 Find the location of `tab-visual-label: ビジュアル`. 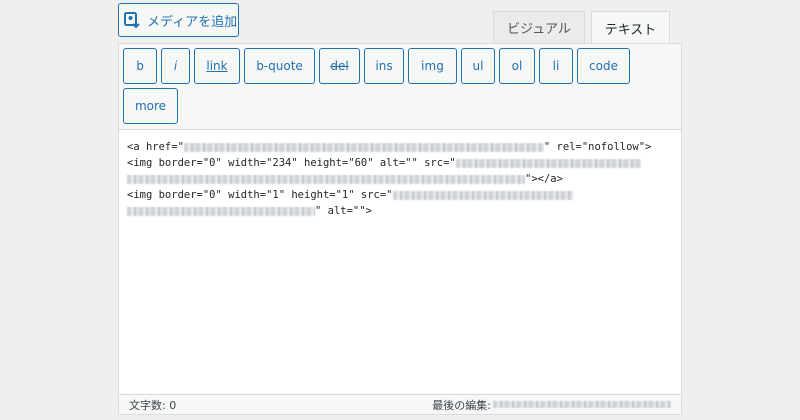

tab-visual-label: ビジュアル is located at coordinates (539, 29).